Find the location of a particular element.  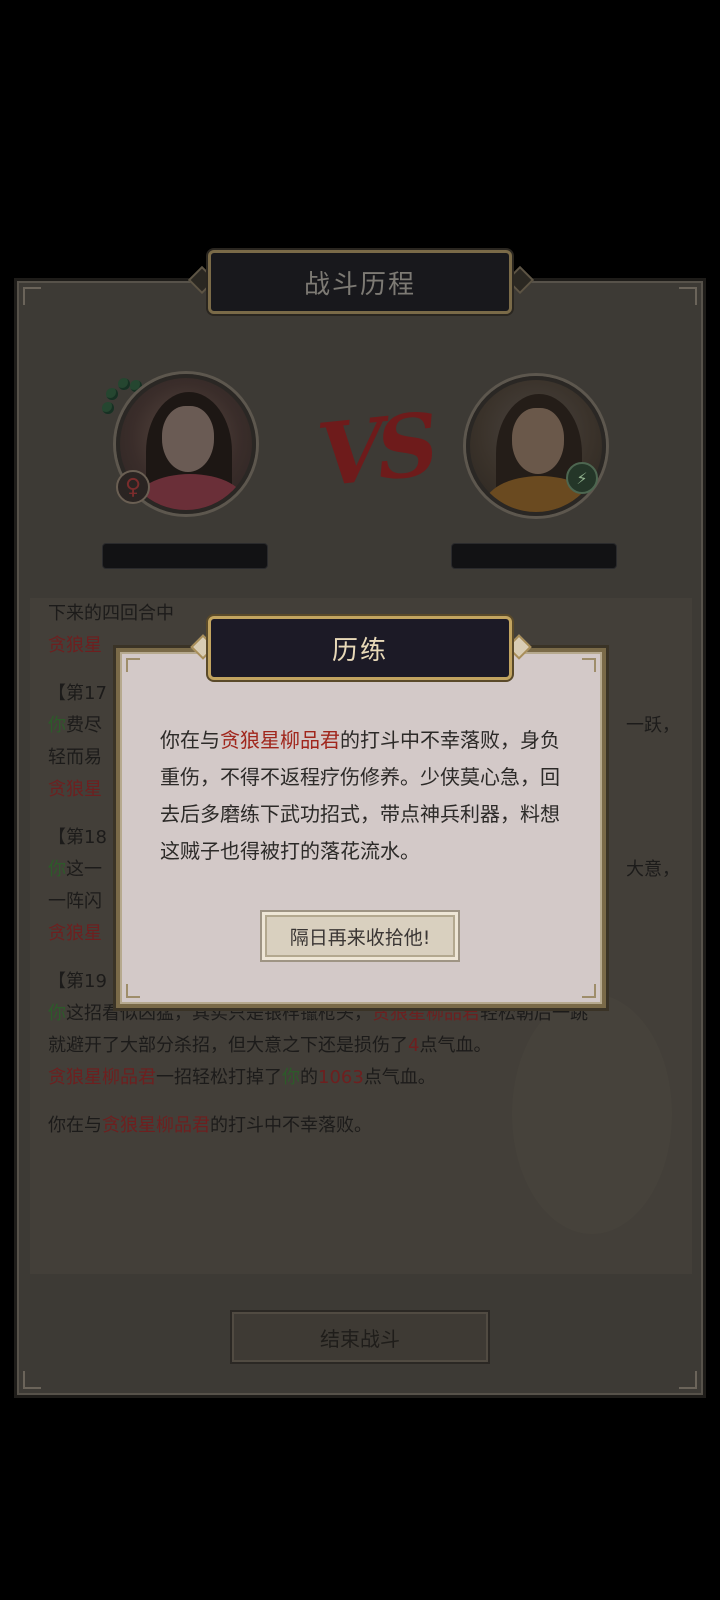

log-segment: 【第19 is located at coordinates (77, 981).